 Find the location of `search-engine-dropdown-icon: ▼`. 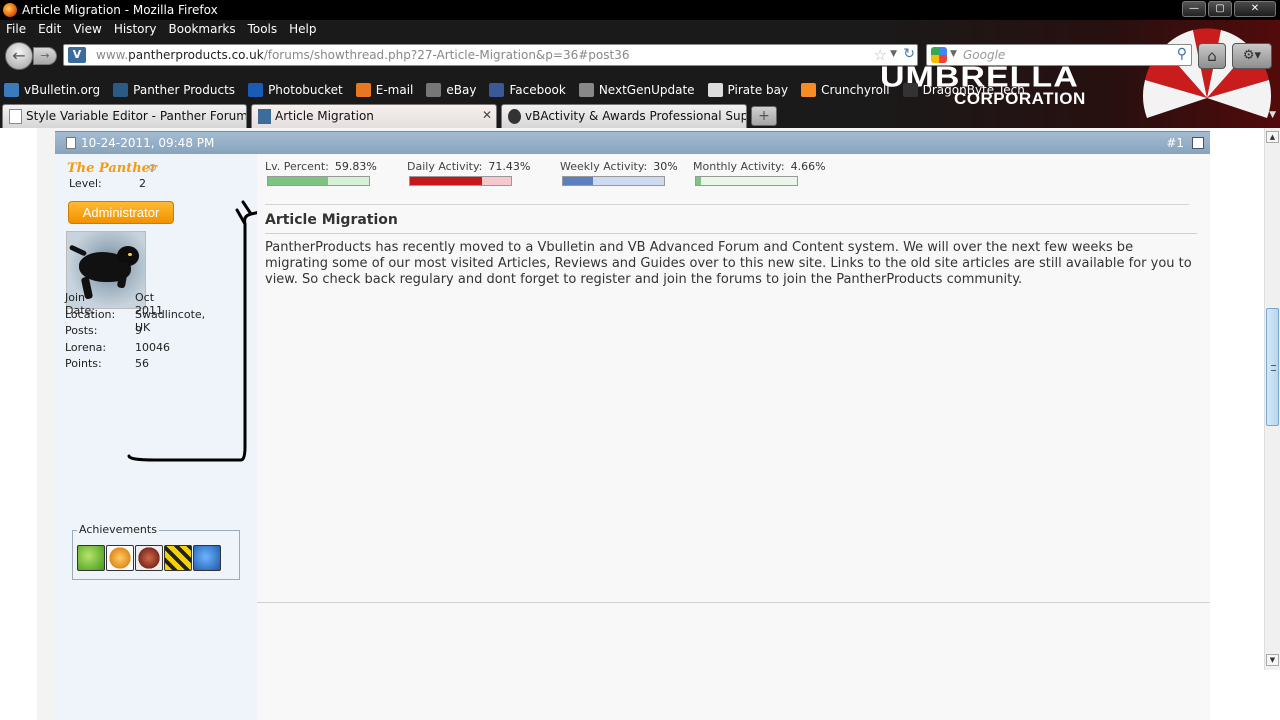

search-engine-dropdown-icon: ▼ is located at coordinates (953, 54).